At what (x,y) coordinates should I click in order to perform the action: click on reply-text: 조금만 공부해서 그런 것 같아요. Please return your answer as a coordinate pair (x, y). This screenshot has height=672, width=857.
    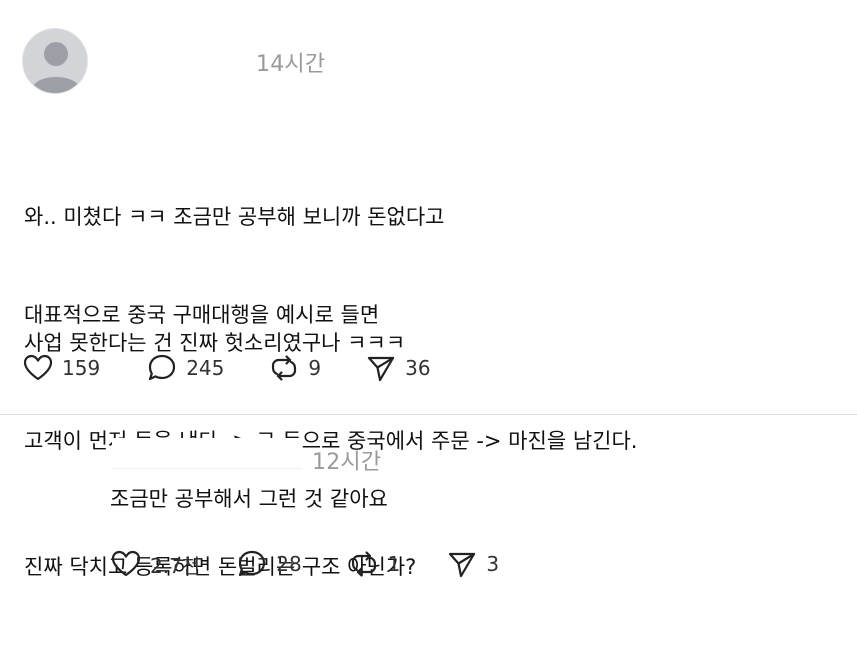
    Looking at the image, I should click on (249, 499).